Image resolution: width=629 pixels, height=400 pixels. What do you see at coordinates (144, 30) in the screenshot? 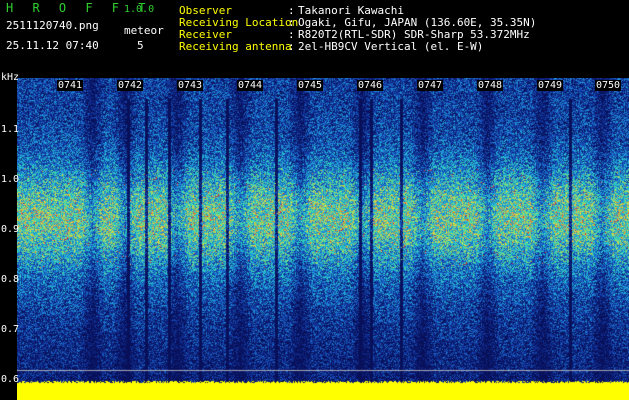
I see `meteor-label: meteor` at bounding box center [144, 30].